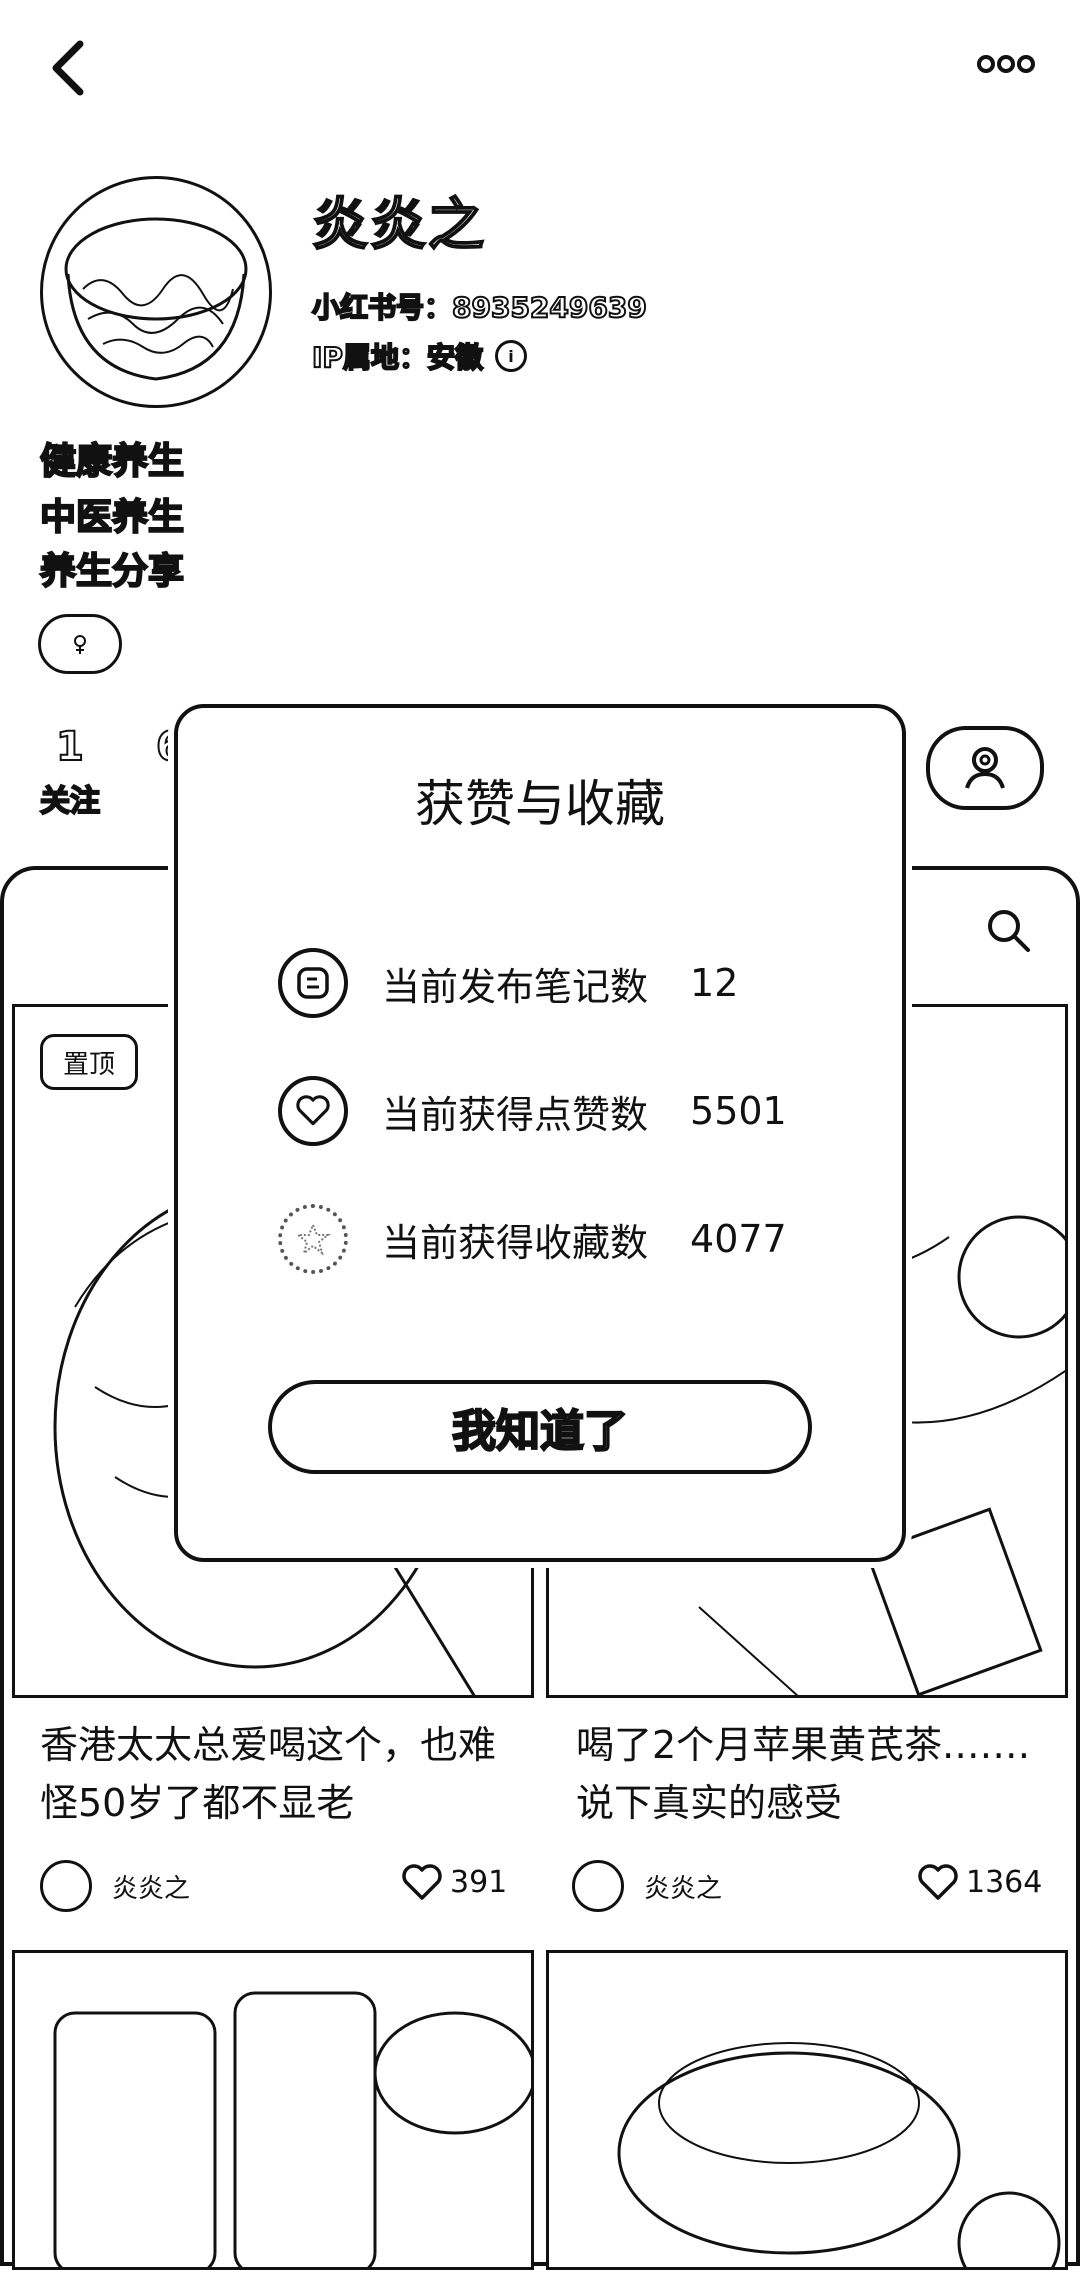 Image resolution: width=1080 pixels, height=2270 pixels. I want to click on star-icon, so click(313, 1239).